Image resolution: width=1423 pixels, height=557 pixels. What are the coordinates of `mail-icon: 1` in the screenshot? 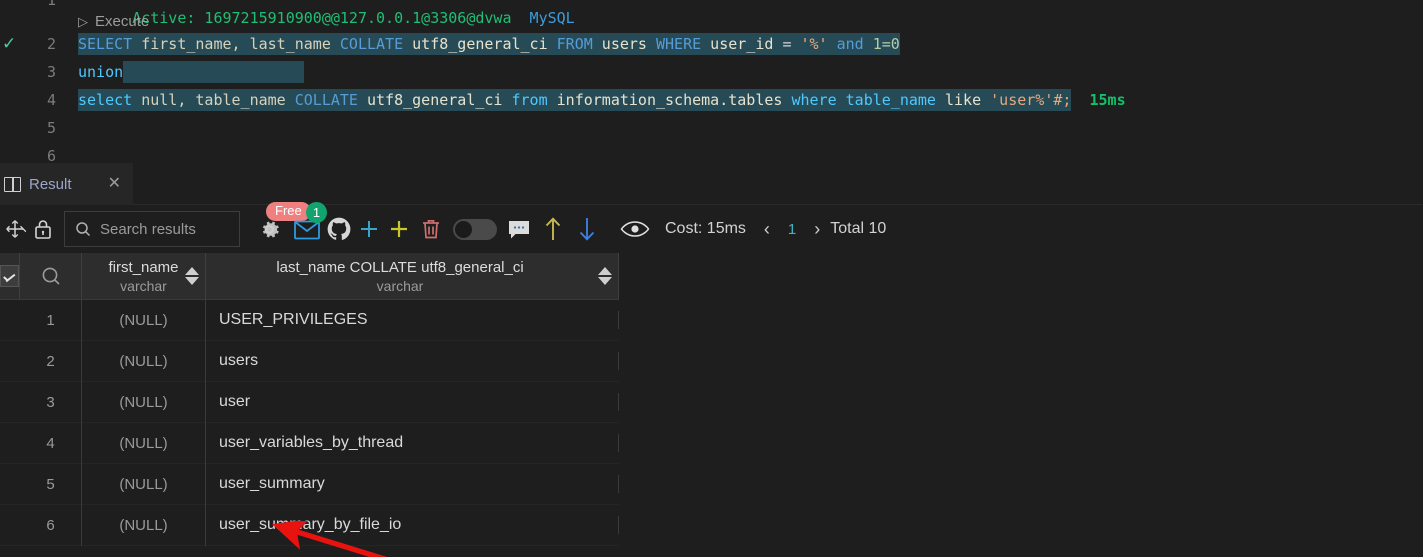 It's located at (308, 223).